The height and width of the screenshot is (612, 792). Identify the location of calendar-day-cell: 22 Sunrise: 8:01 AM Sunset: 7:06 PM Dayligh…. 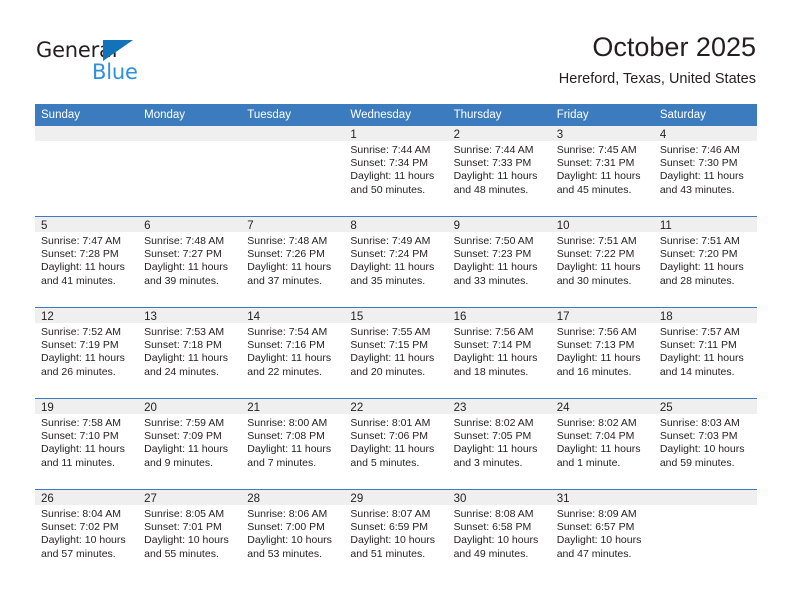
(396, 444).